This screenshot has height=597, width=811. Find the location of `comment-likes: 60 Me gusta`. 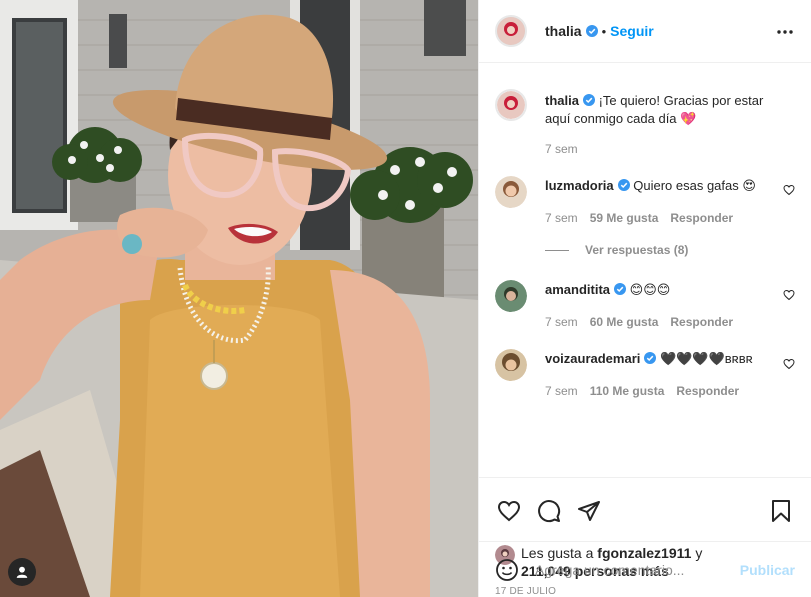

comment-likes: 60 Me gusta is located at coordinates (624, 322).